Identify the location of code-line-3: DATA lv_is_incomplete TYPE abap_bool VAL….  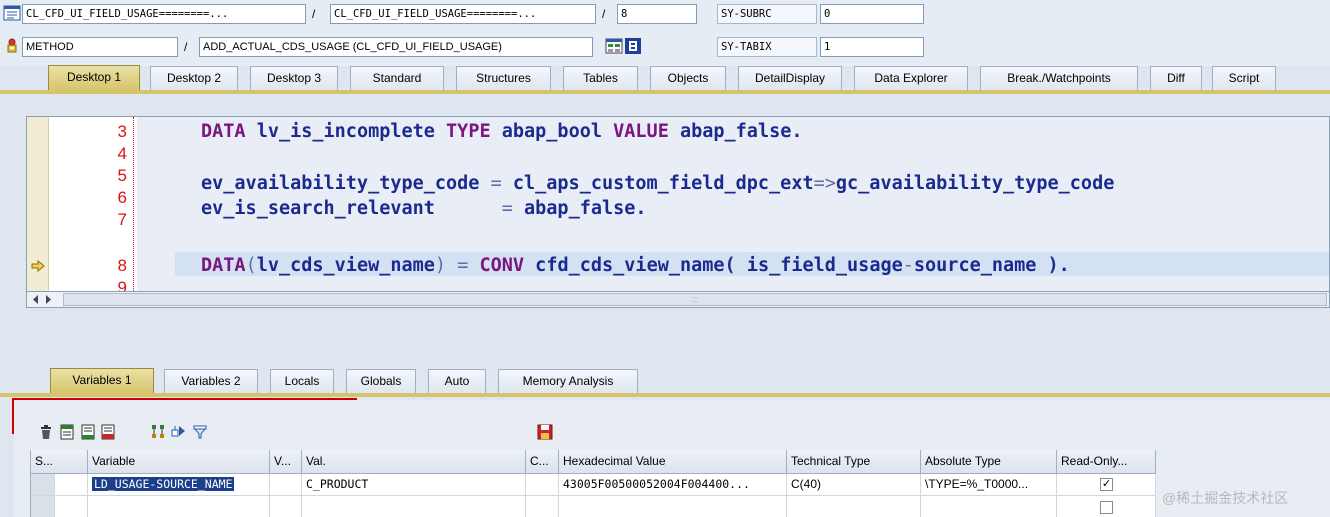
(502, 131).